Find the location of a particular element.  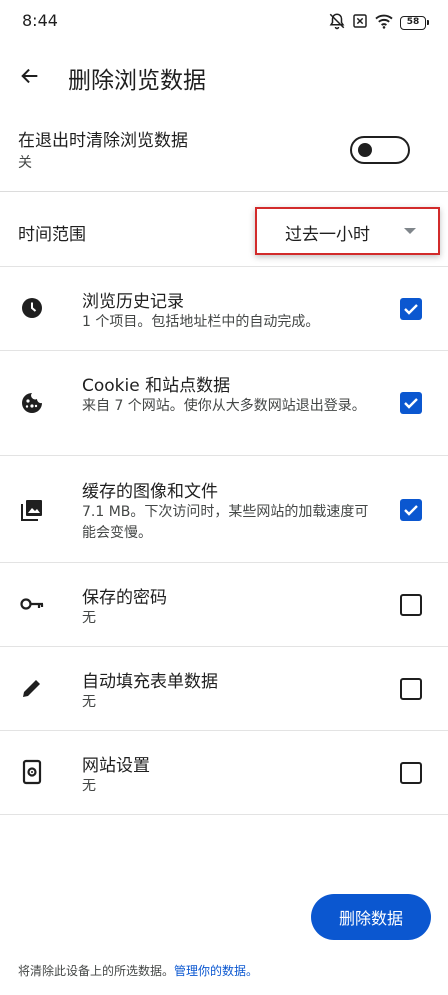

status-time: 8:44 is located at coordinates (40, 20).